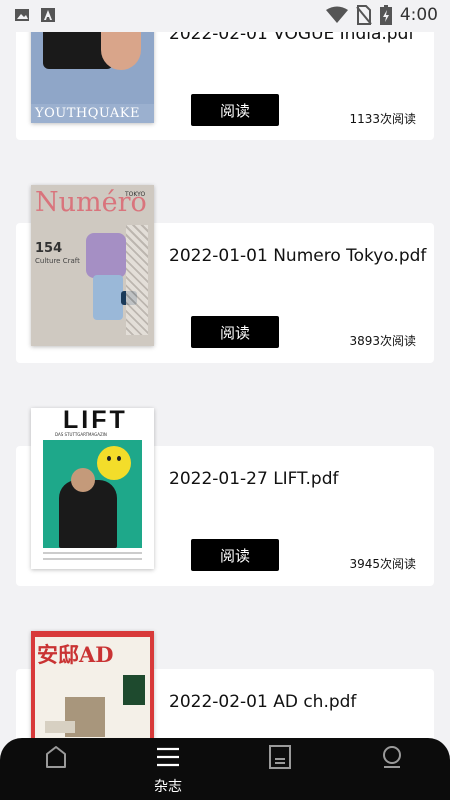 The width and height of the screenshot is (450, 800). I want to click on nav-home, so click(56, 769).